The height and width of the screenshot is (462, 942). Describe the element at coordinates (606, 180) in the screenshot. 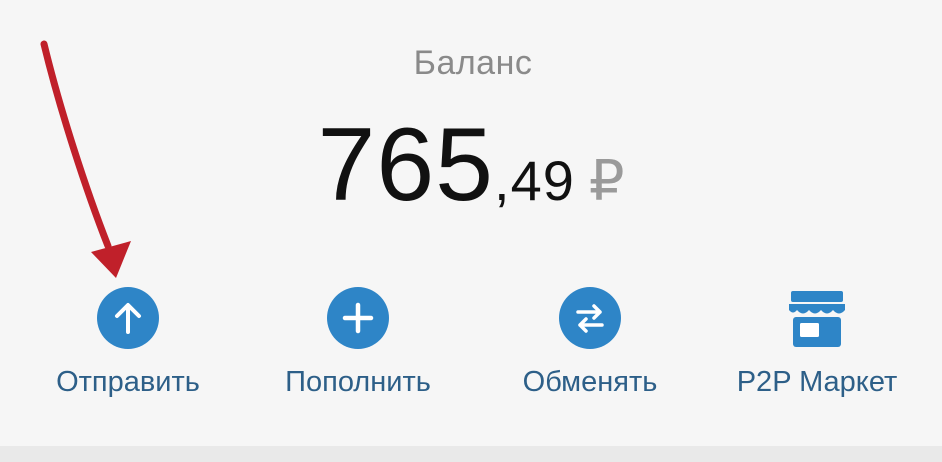

I see `currency-symbol: ₽` at that location.